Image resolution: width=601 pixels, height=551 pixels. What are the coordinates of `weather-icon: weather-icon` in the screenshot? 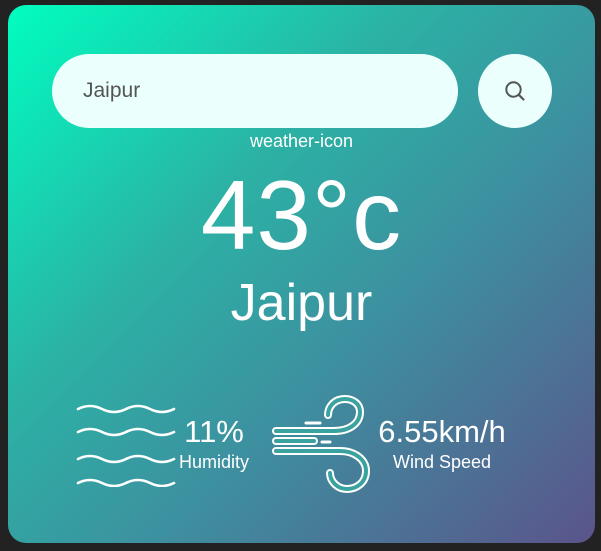 It's located at (301, 141).